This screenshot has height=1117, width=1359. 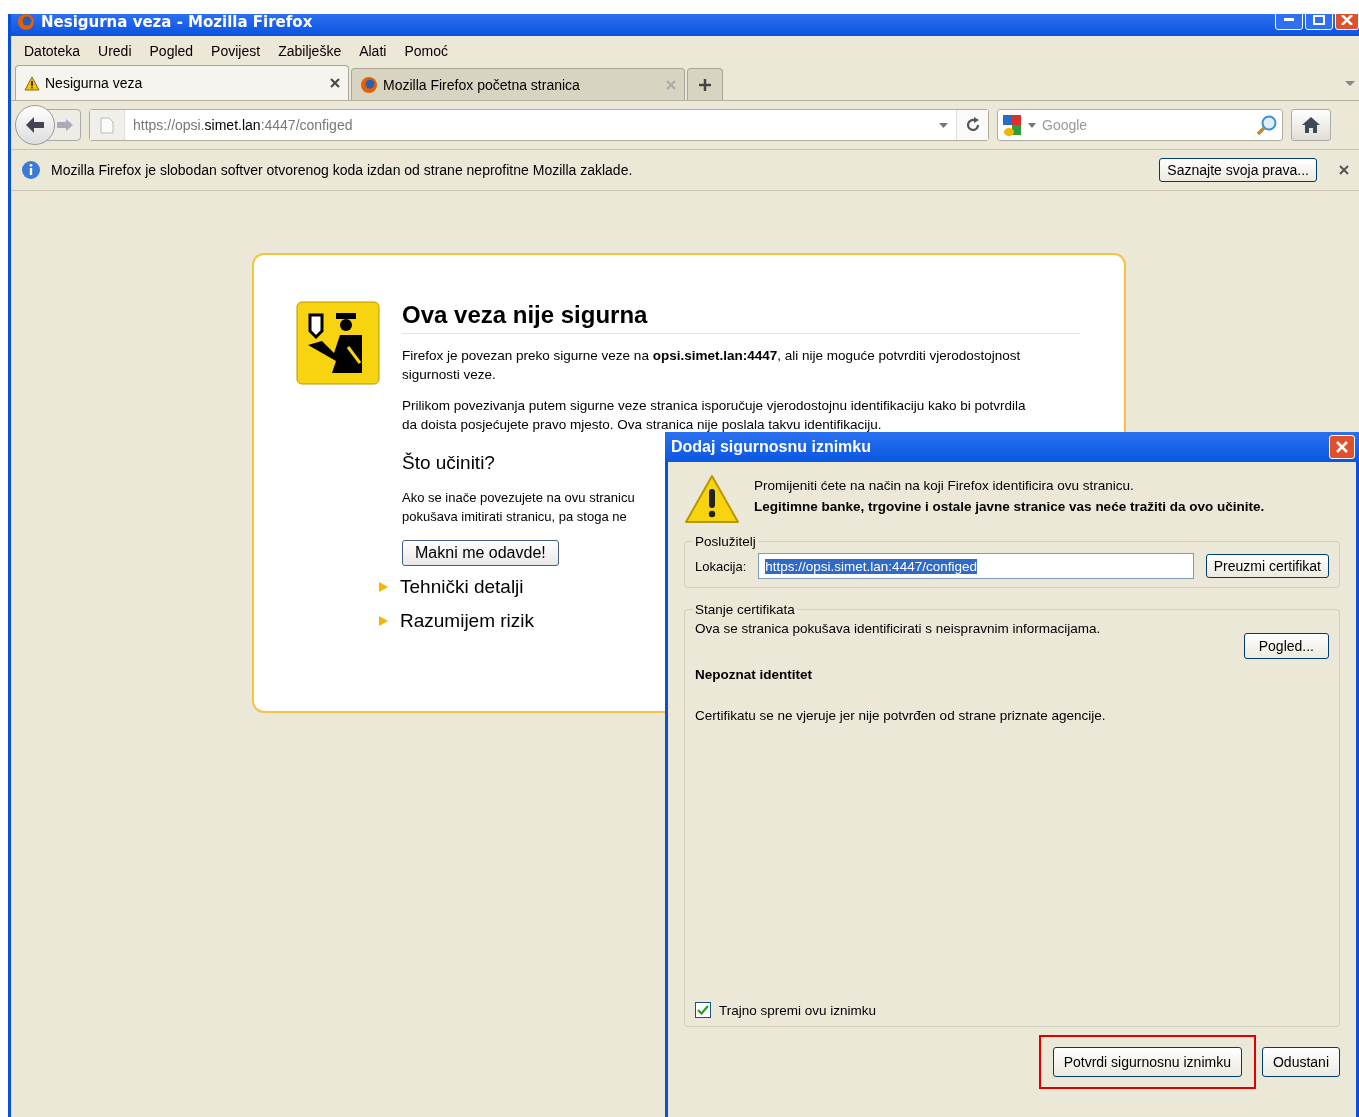 What do you see at coordinates (342, 170) in the screenshot?
I see `notification-text: Mozilla Firefox je slobodan softver otvorenog koda izdan od strane neprofitne Mozilla zaklade.` at bounding box center [342, 170].